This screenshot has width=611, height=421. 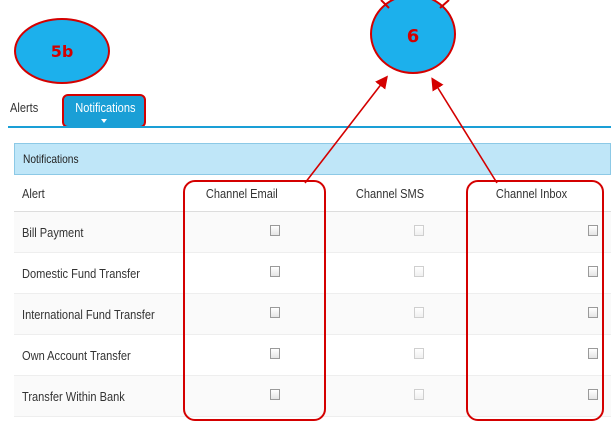 I want to click on annotation-arrows, so click(x=401, y=92).